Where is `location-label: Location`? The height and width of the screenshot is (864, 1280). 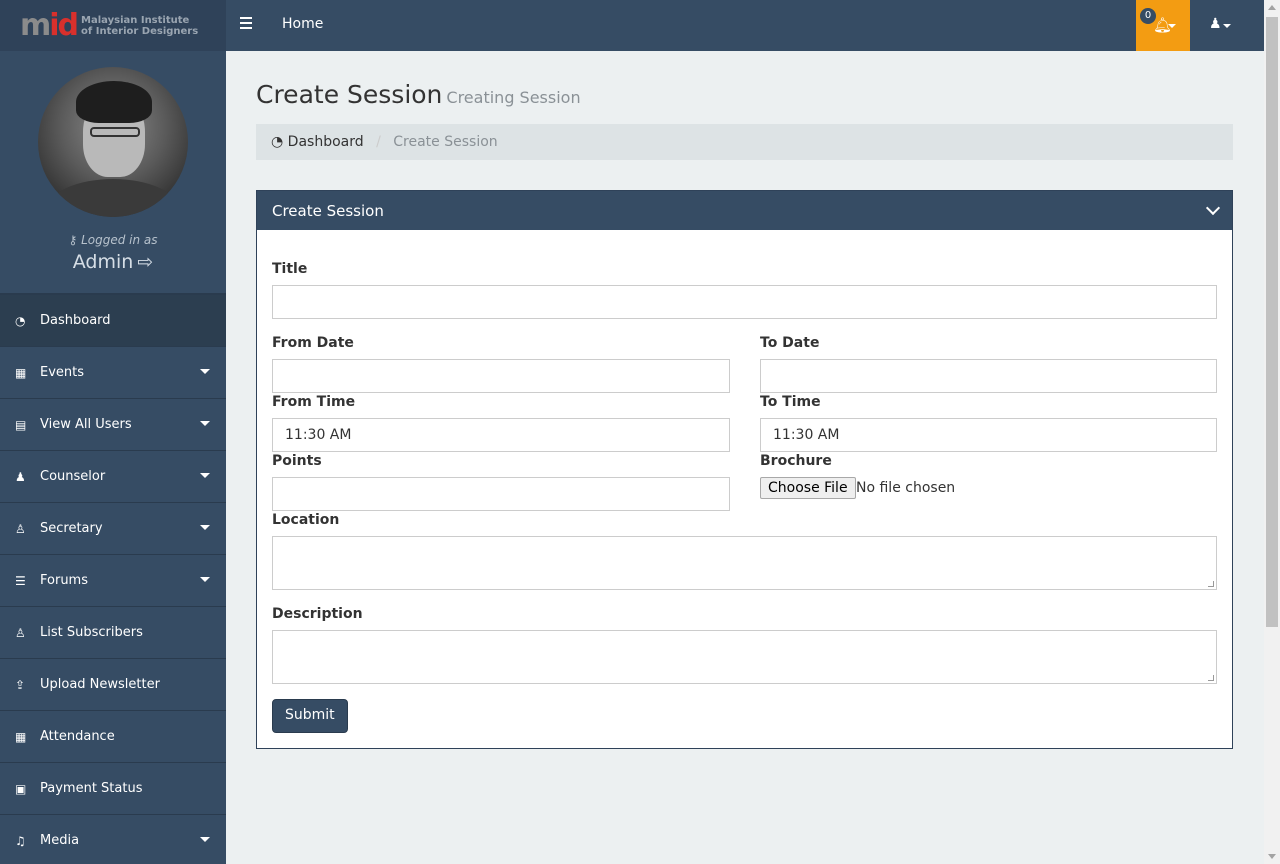
location-label: Location is located at coordinates (306, 520).